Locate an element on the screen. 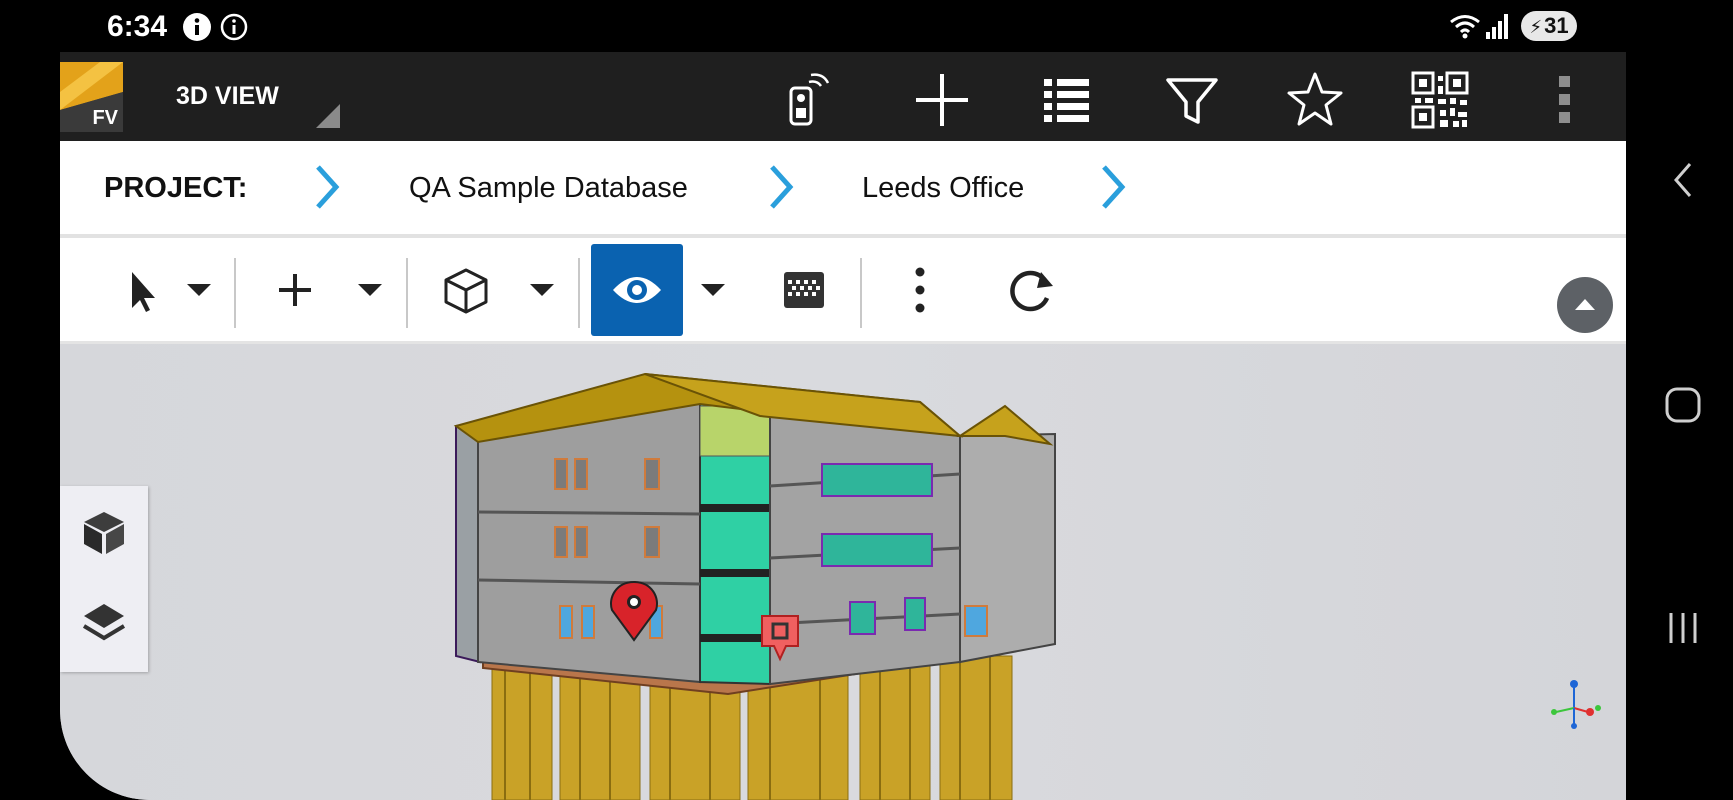 The width and height of the screenshot is (1733, 800). app-bar: FV 3D VIEW is located at coordinates (843, 96).